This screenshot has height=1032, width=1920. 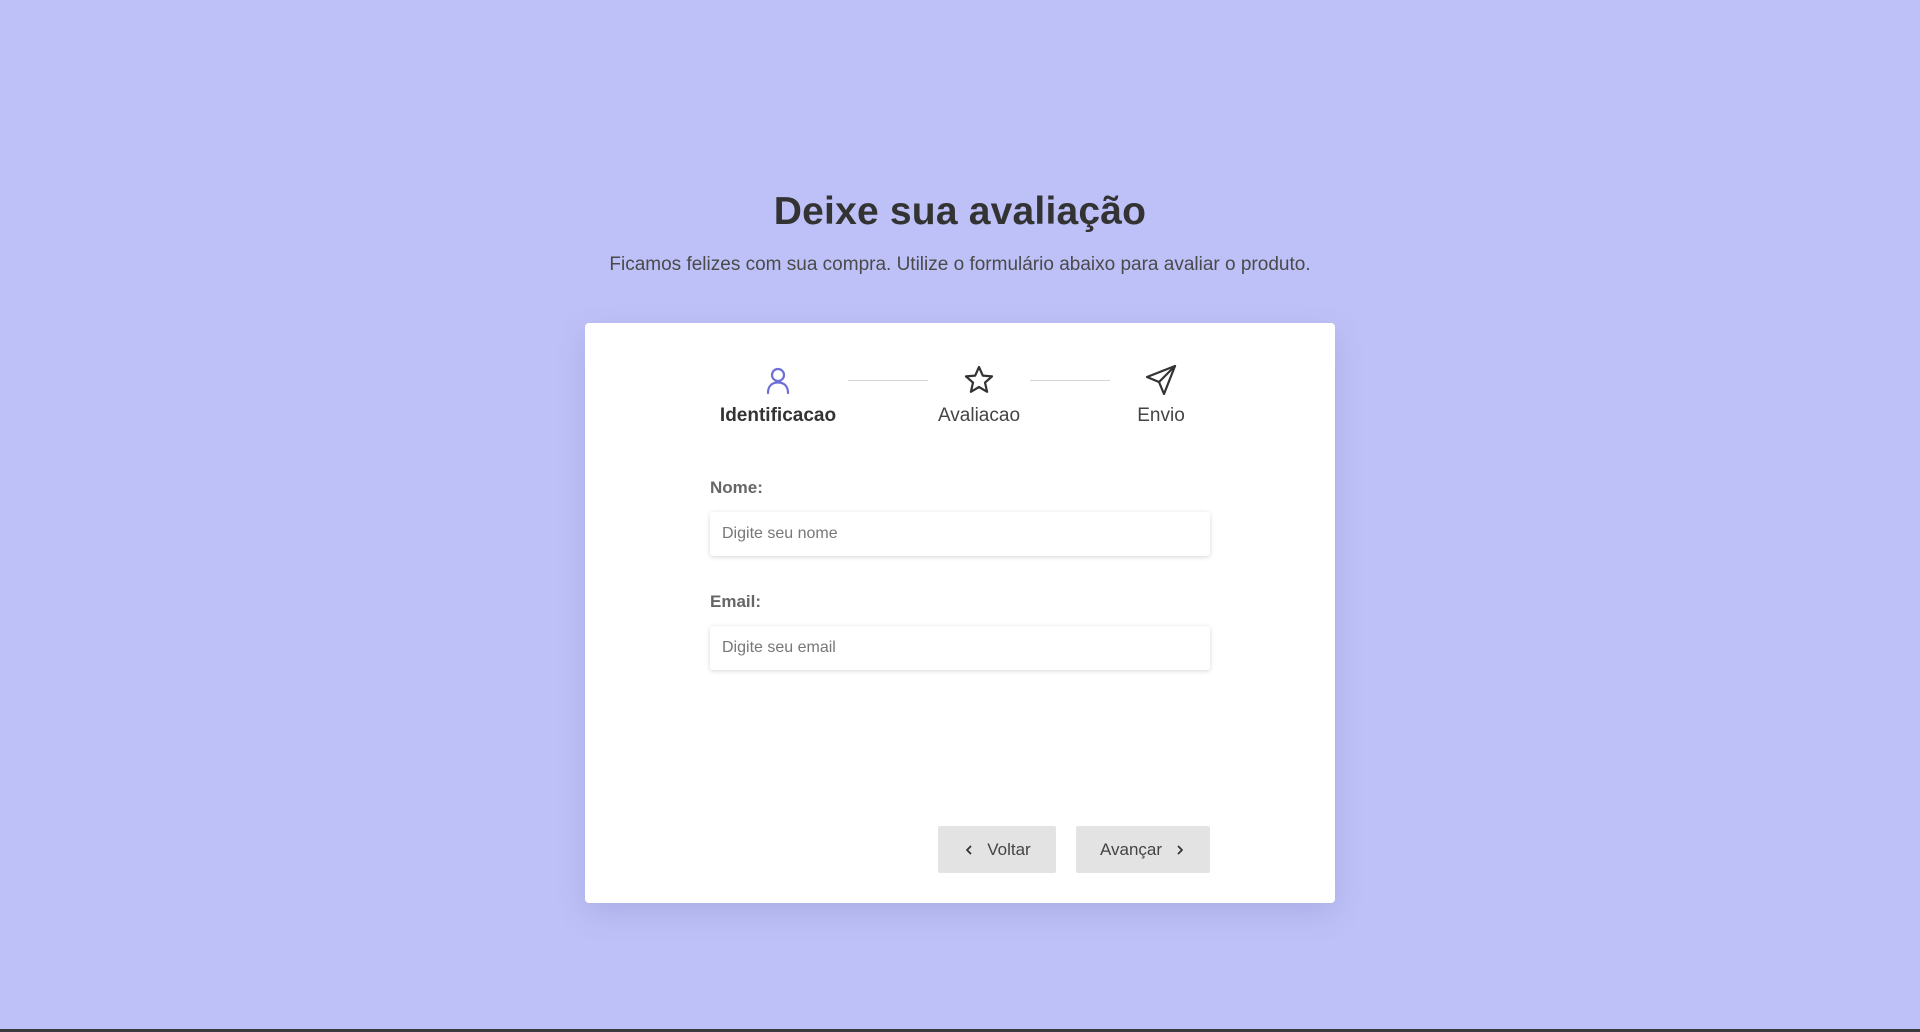 I want to click on step-envio: Envio, so click(x=1161, y=395).